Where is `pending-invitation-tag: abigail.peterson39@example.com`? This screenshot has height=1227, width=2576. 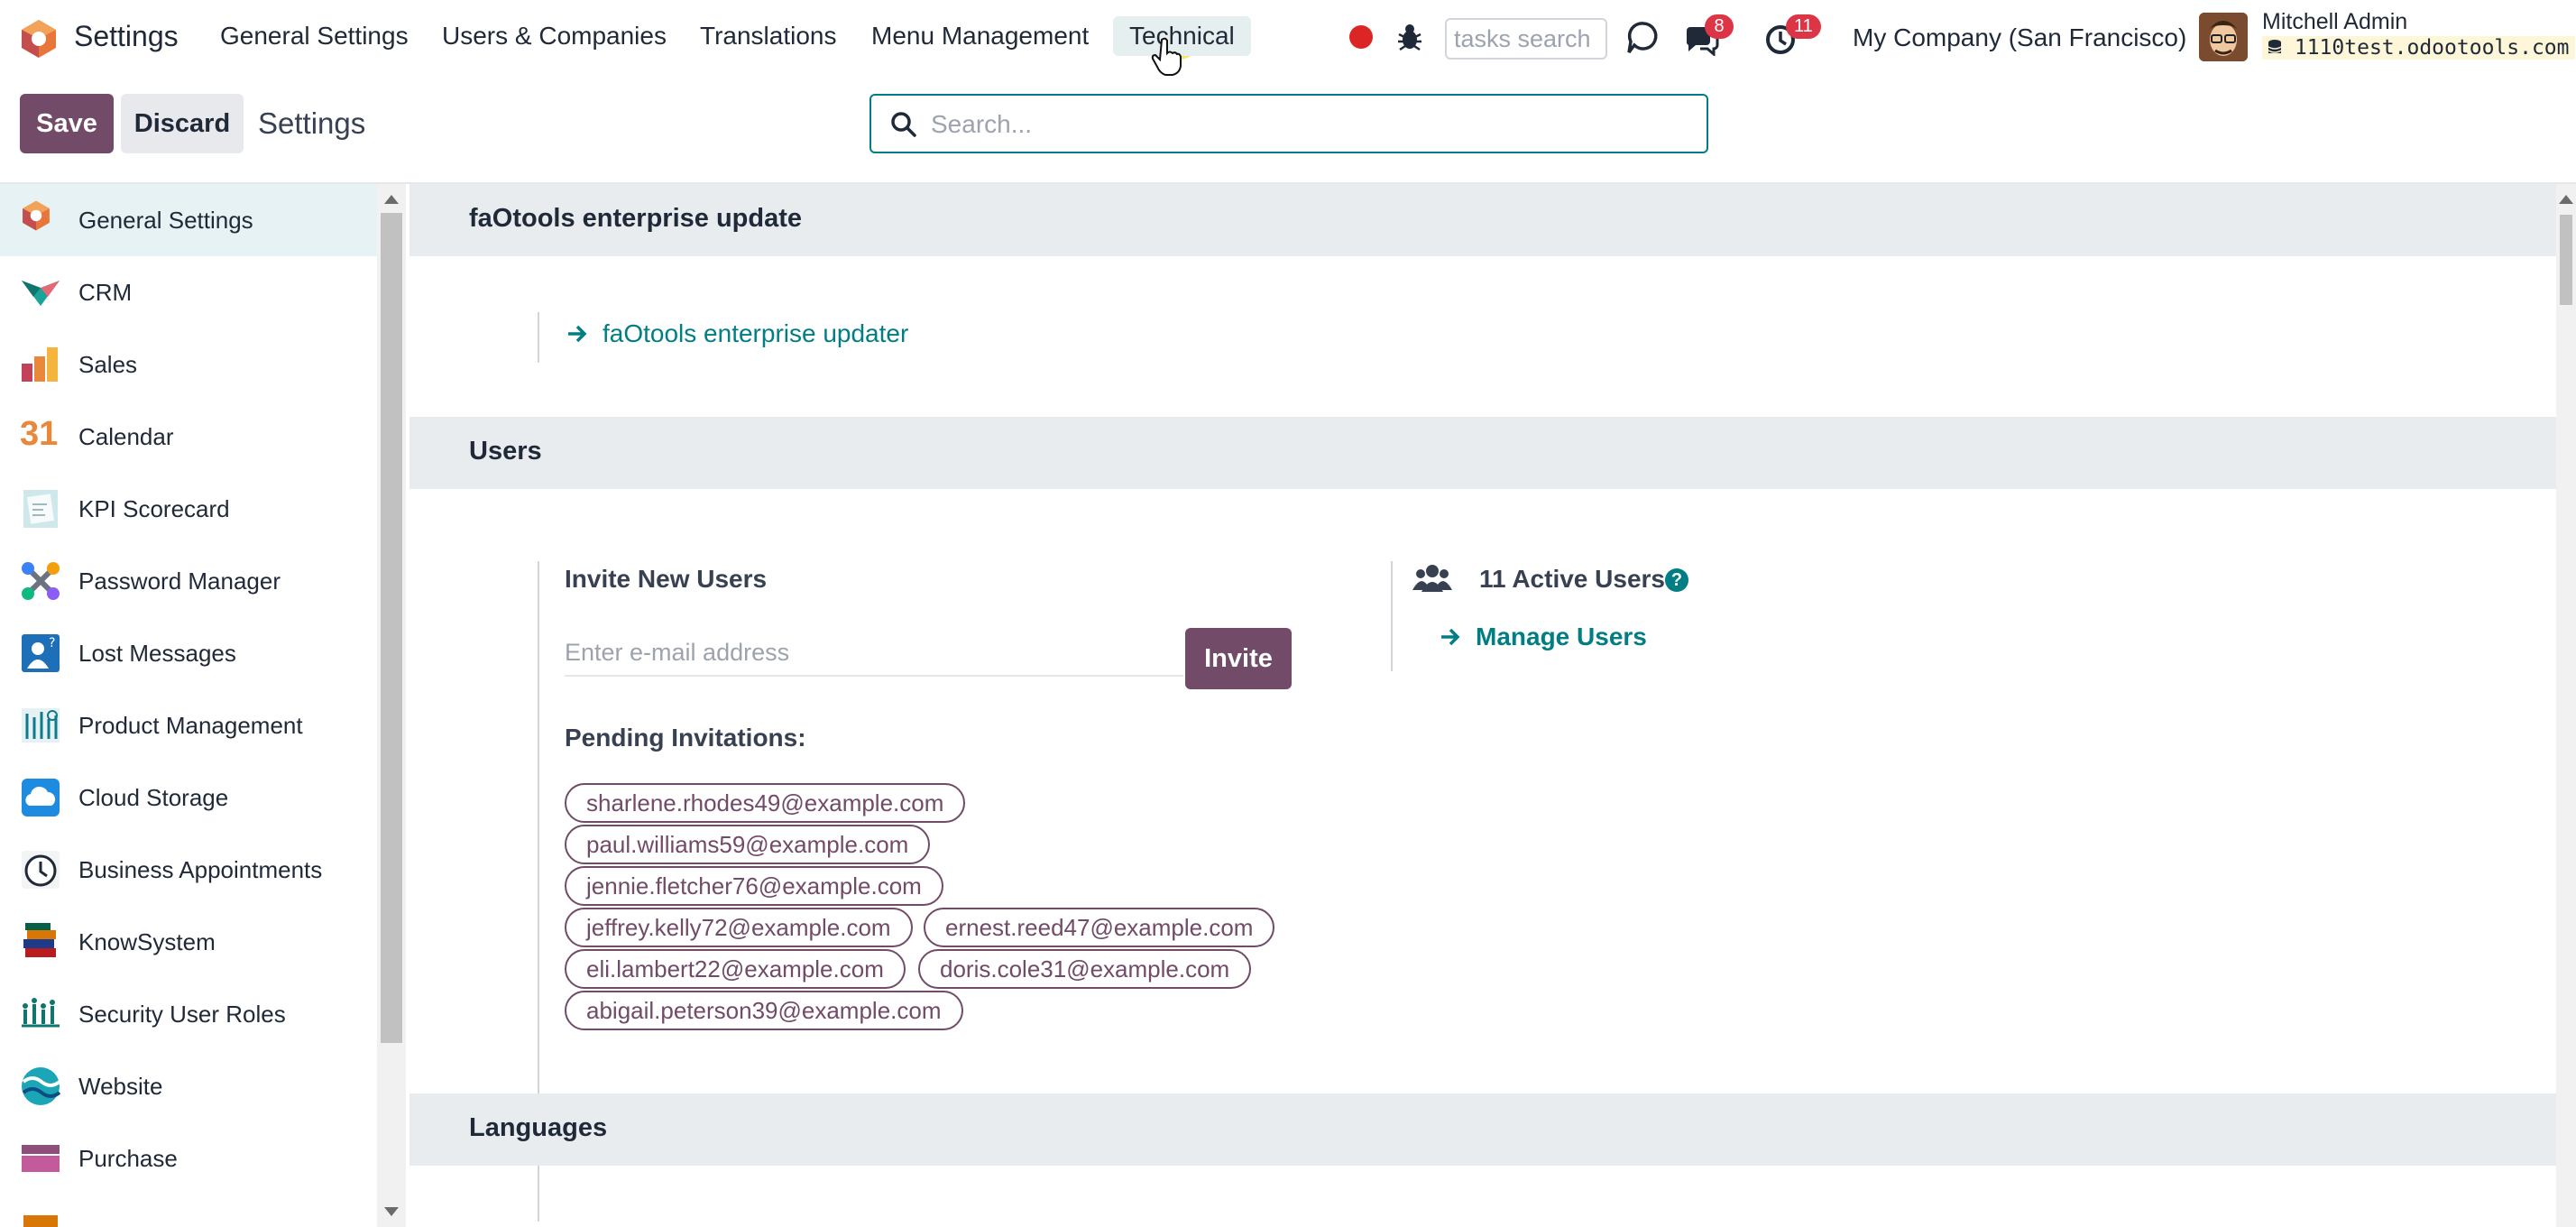 pending-invitation-tag: abigail.peterson39@example.com is located at coordinates (764, 1010).